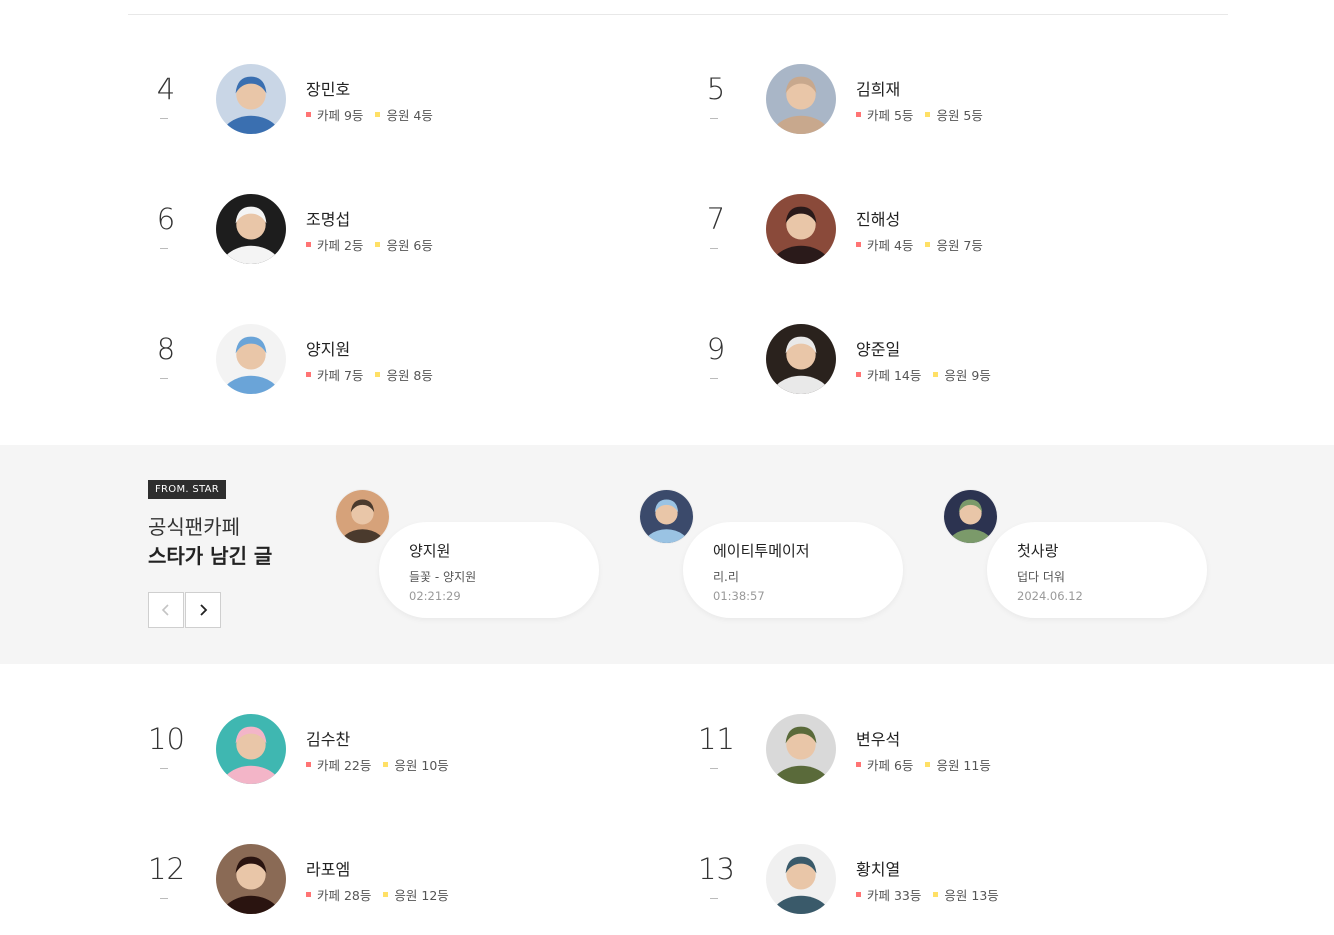 This screenshot has width=1334, height=935. I want to click on cafe-rank: 카페 22등, so click(344, 765).